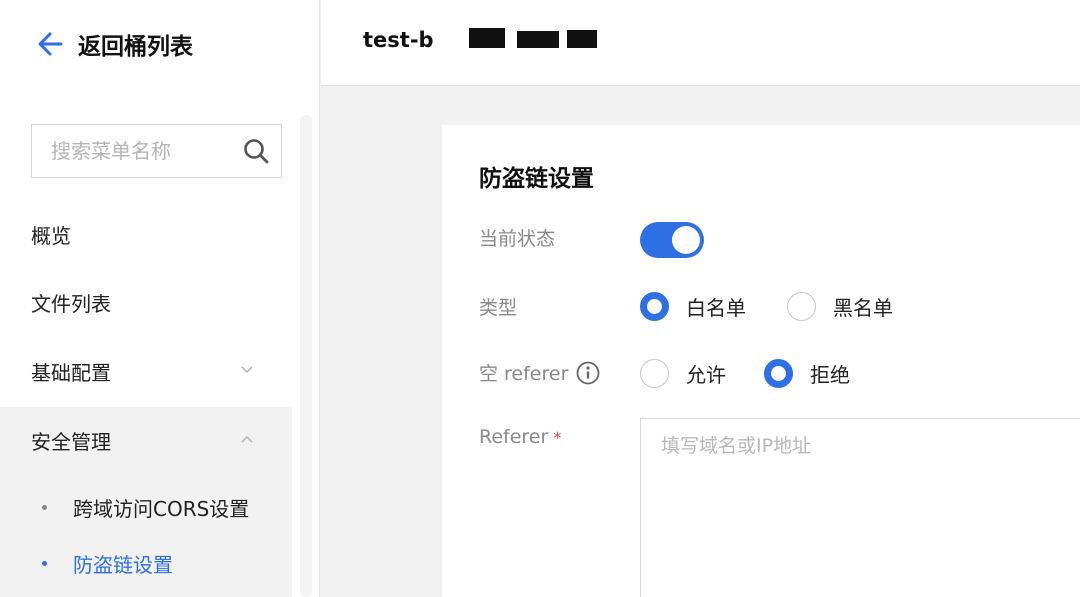  What do you see at coordinates (71, 372) in the screenshot?
I see `sidebar-item-label: 基础配置` at bounding box center [71, 372].